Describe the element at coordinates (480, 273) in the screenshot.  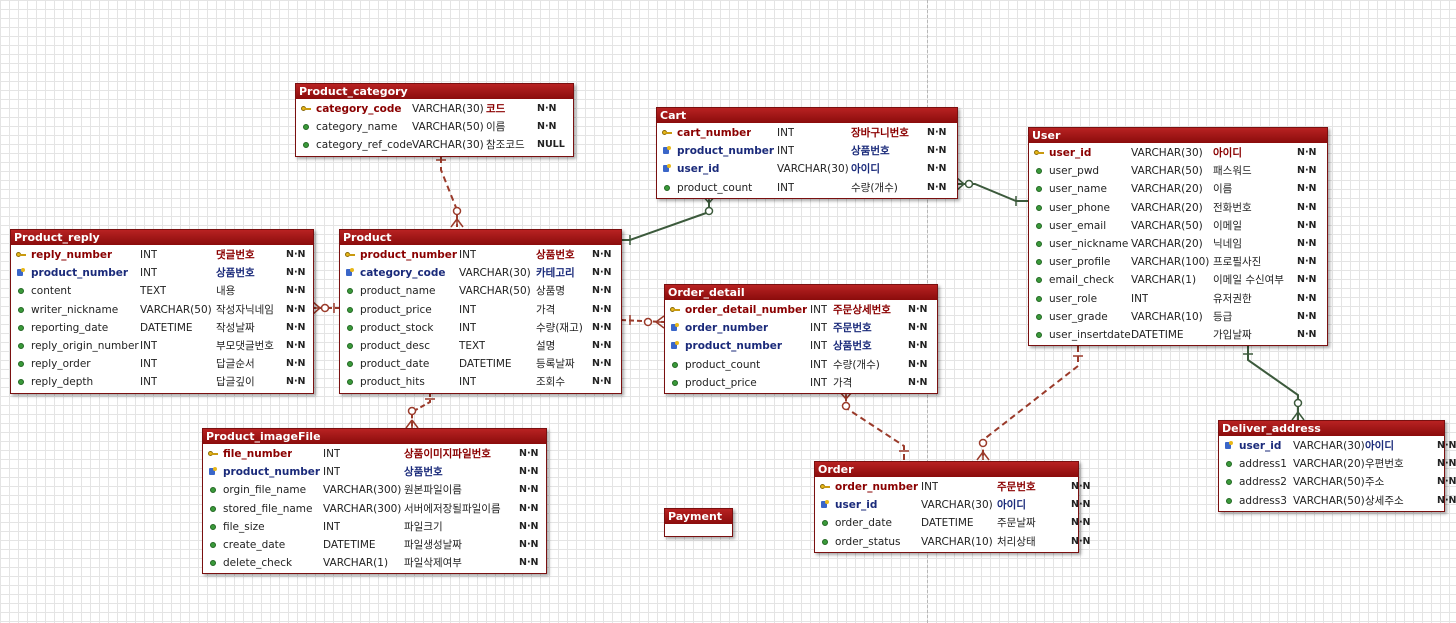
I see `column-row: category_code VARCHAR(30) 카테고리 N·N` at that location.